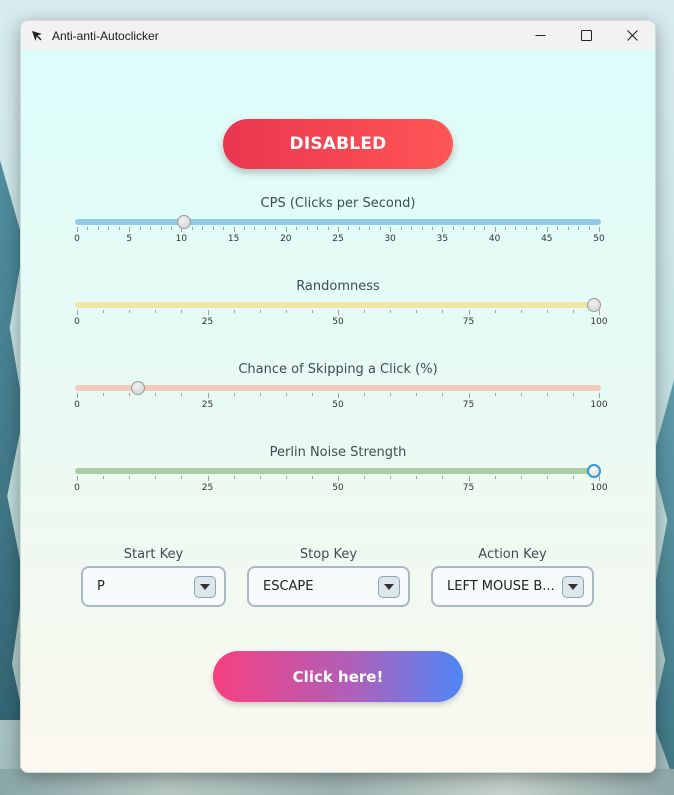 This screenshot has width=674, height=795. Describe the element at coordinates (338, 144) in the screenshot. I see `enable-toggle-button: DISABLED` at that location.